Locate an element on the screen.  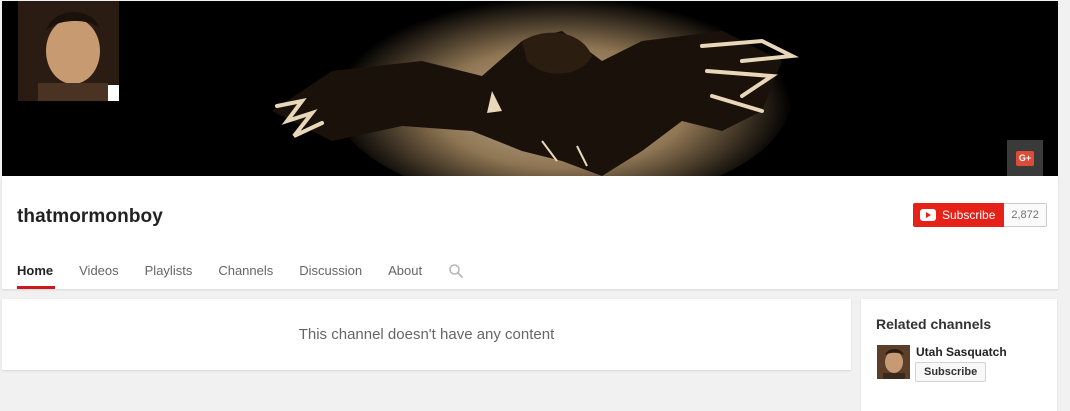
google-plus-icon: G+ is located at coordinates (1025, 158).